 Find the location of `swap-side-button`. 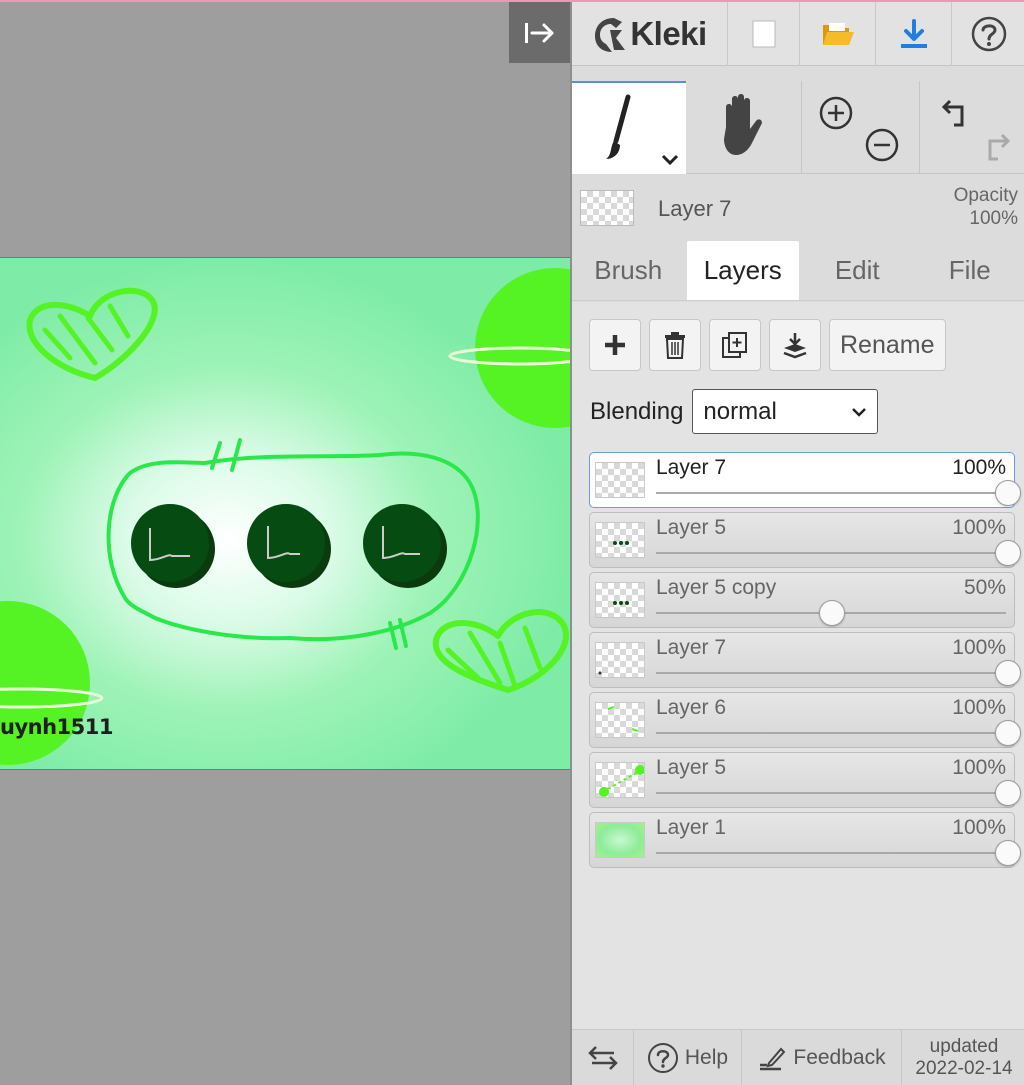

swap-side-button is located at coordinates (603, 1057).